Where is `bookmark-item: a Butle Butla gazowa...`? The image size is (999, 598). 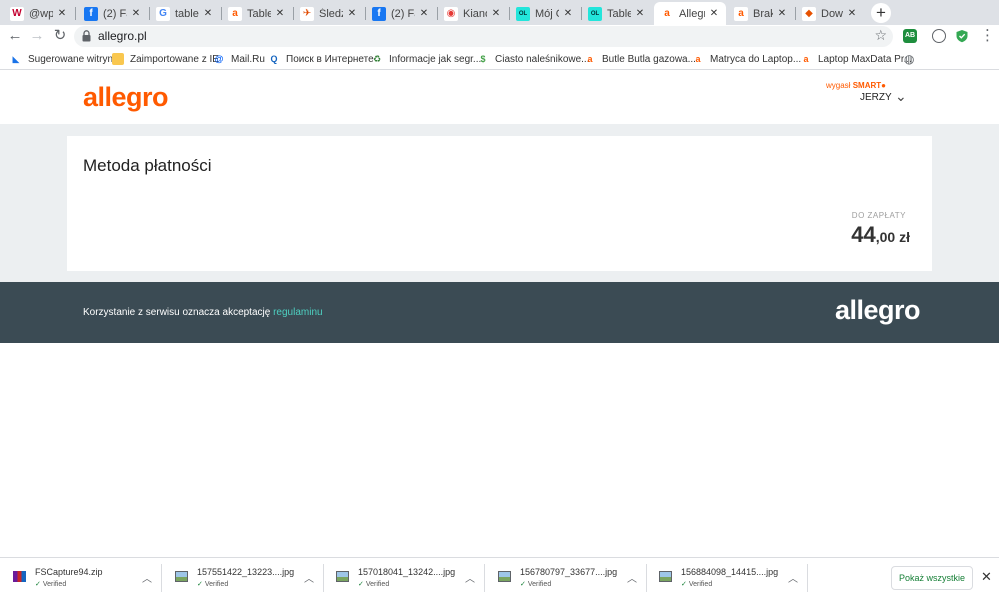 bookmark-item: a Butle Butla gazowa... is located at coordinates (640, 59).